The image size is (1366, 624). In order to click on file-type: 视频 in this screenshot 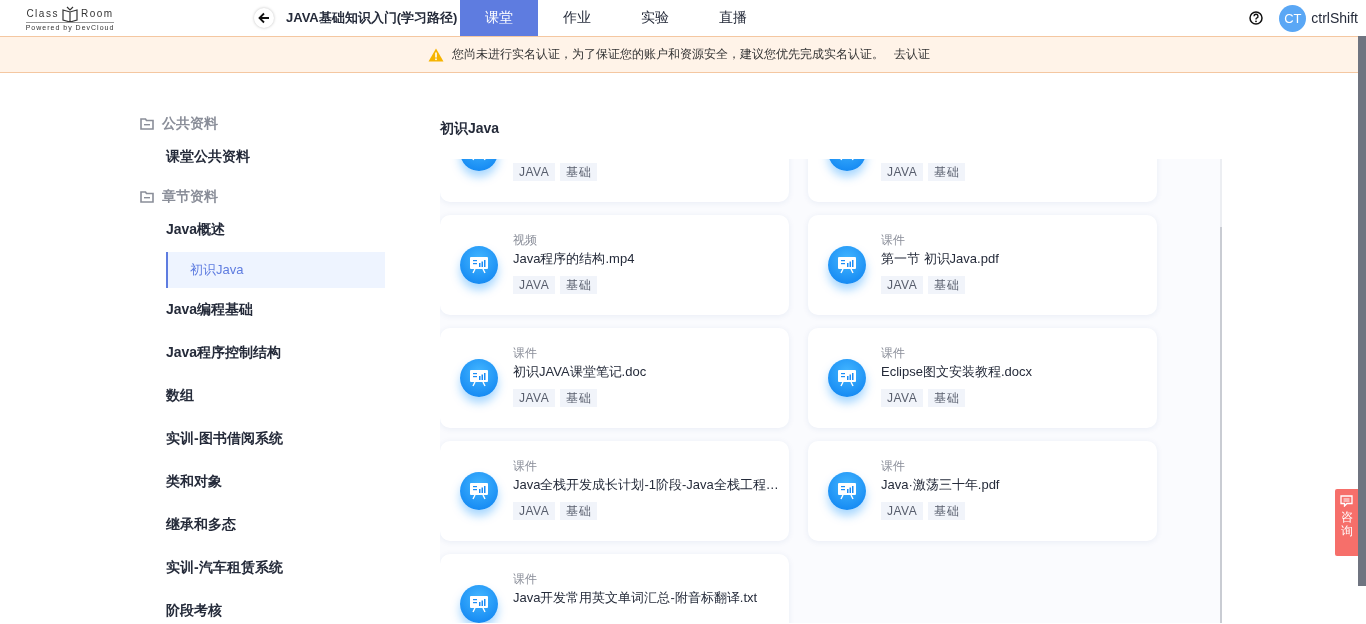, I will do `click(525, 240)`.